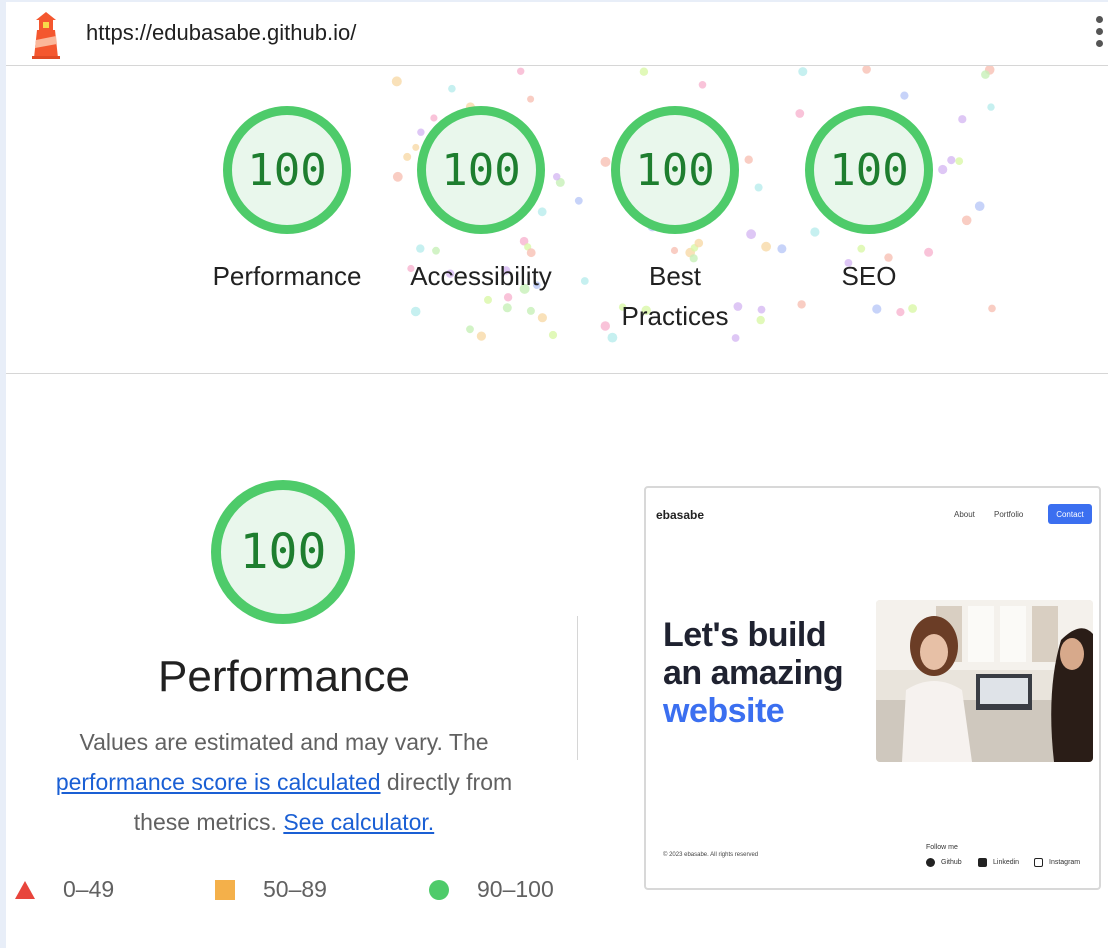  What do you see at coordinates (1070, 514) in the screenshot?
I see `site-contact-button: Contact` at bounding box center [1070, 514].